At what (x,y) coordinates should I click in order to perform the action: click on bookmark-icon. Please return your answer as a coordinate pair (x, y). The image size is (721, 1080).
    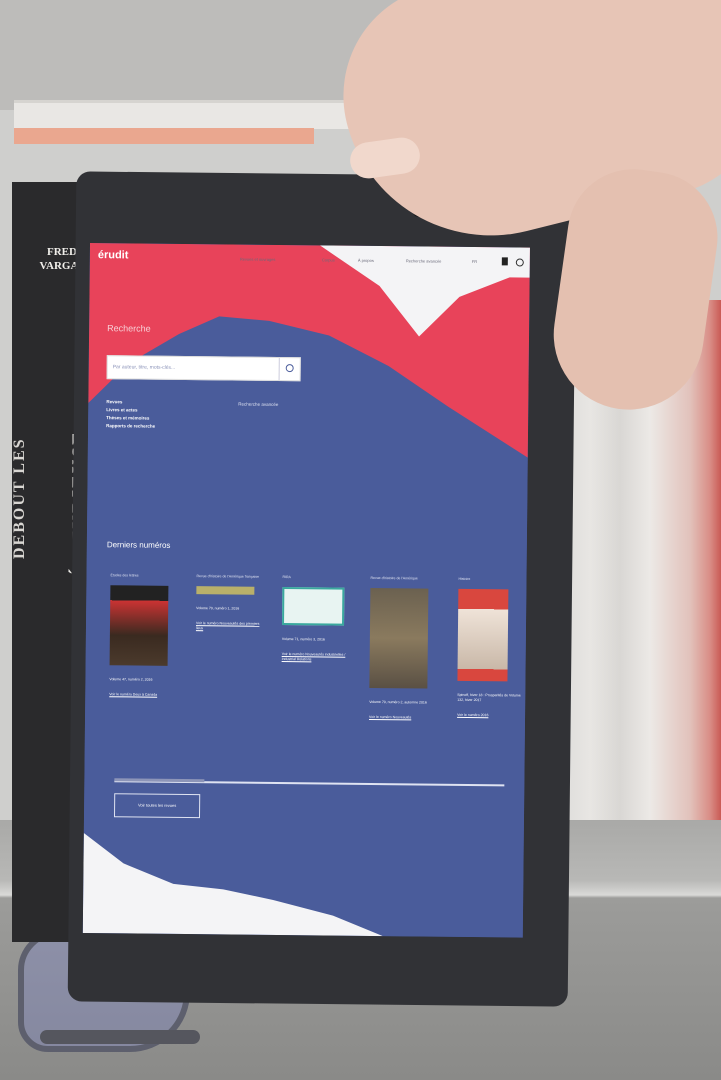
    Looking at the image, I should click on (504, 261).